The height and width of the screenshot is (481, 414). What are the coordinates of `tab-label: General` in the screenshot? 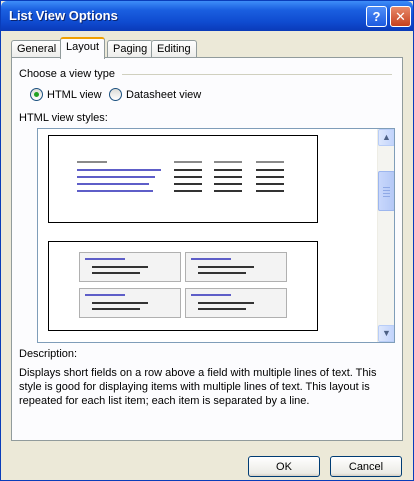 It's located at (37, 49).